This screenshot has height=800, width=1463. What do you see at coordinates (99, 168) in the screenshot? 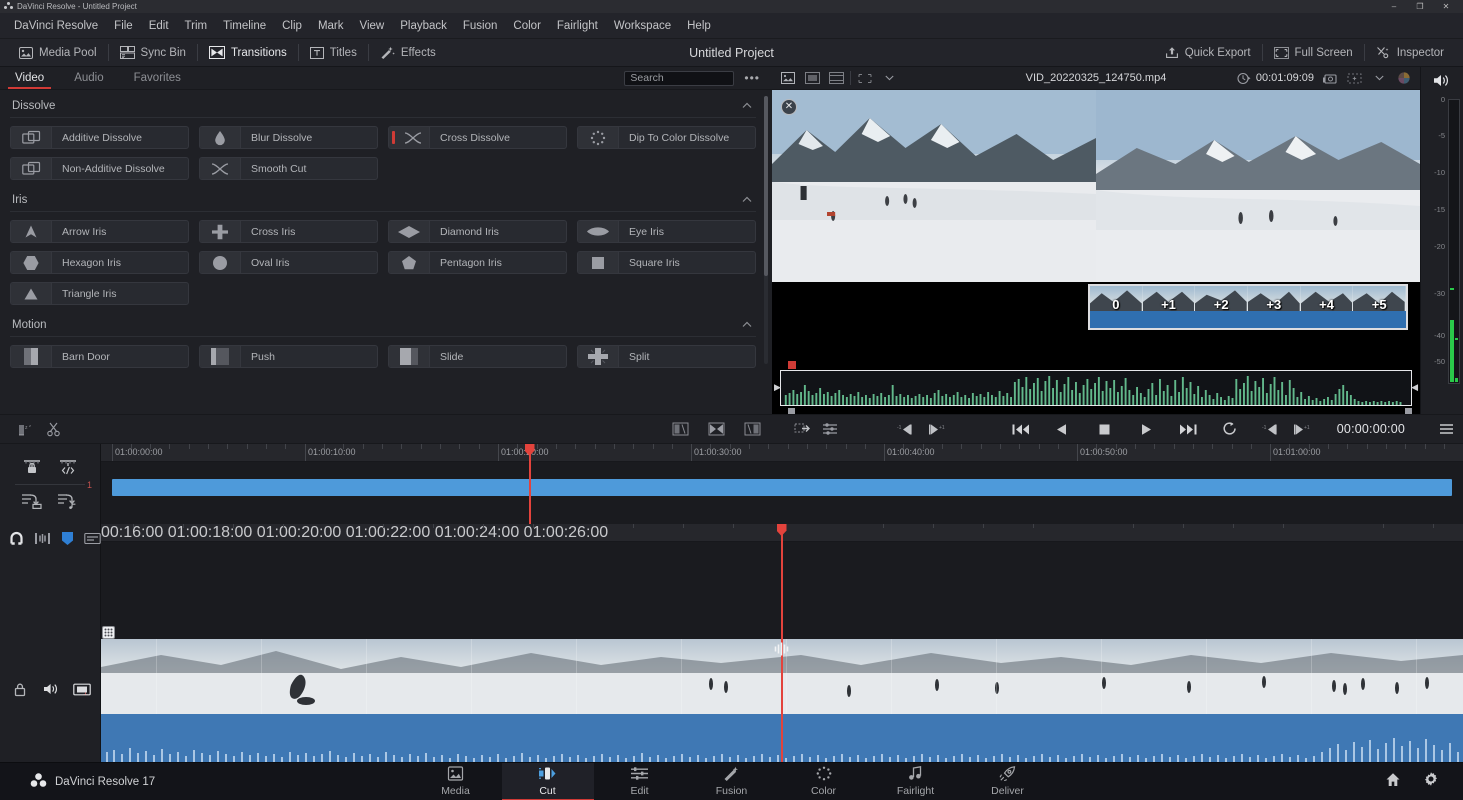
I see `transition-item-non-additive-dissolve: Non-Additive Dissolve` at bounding box center [99, 168].